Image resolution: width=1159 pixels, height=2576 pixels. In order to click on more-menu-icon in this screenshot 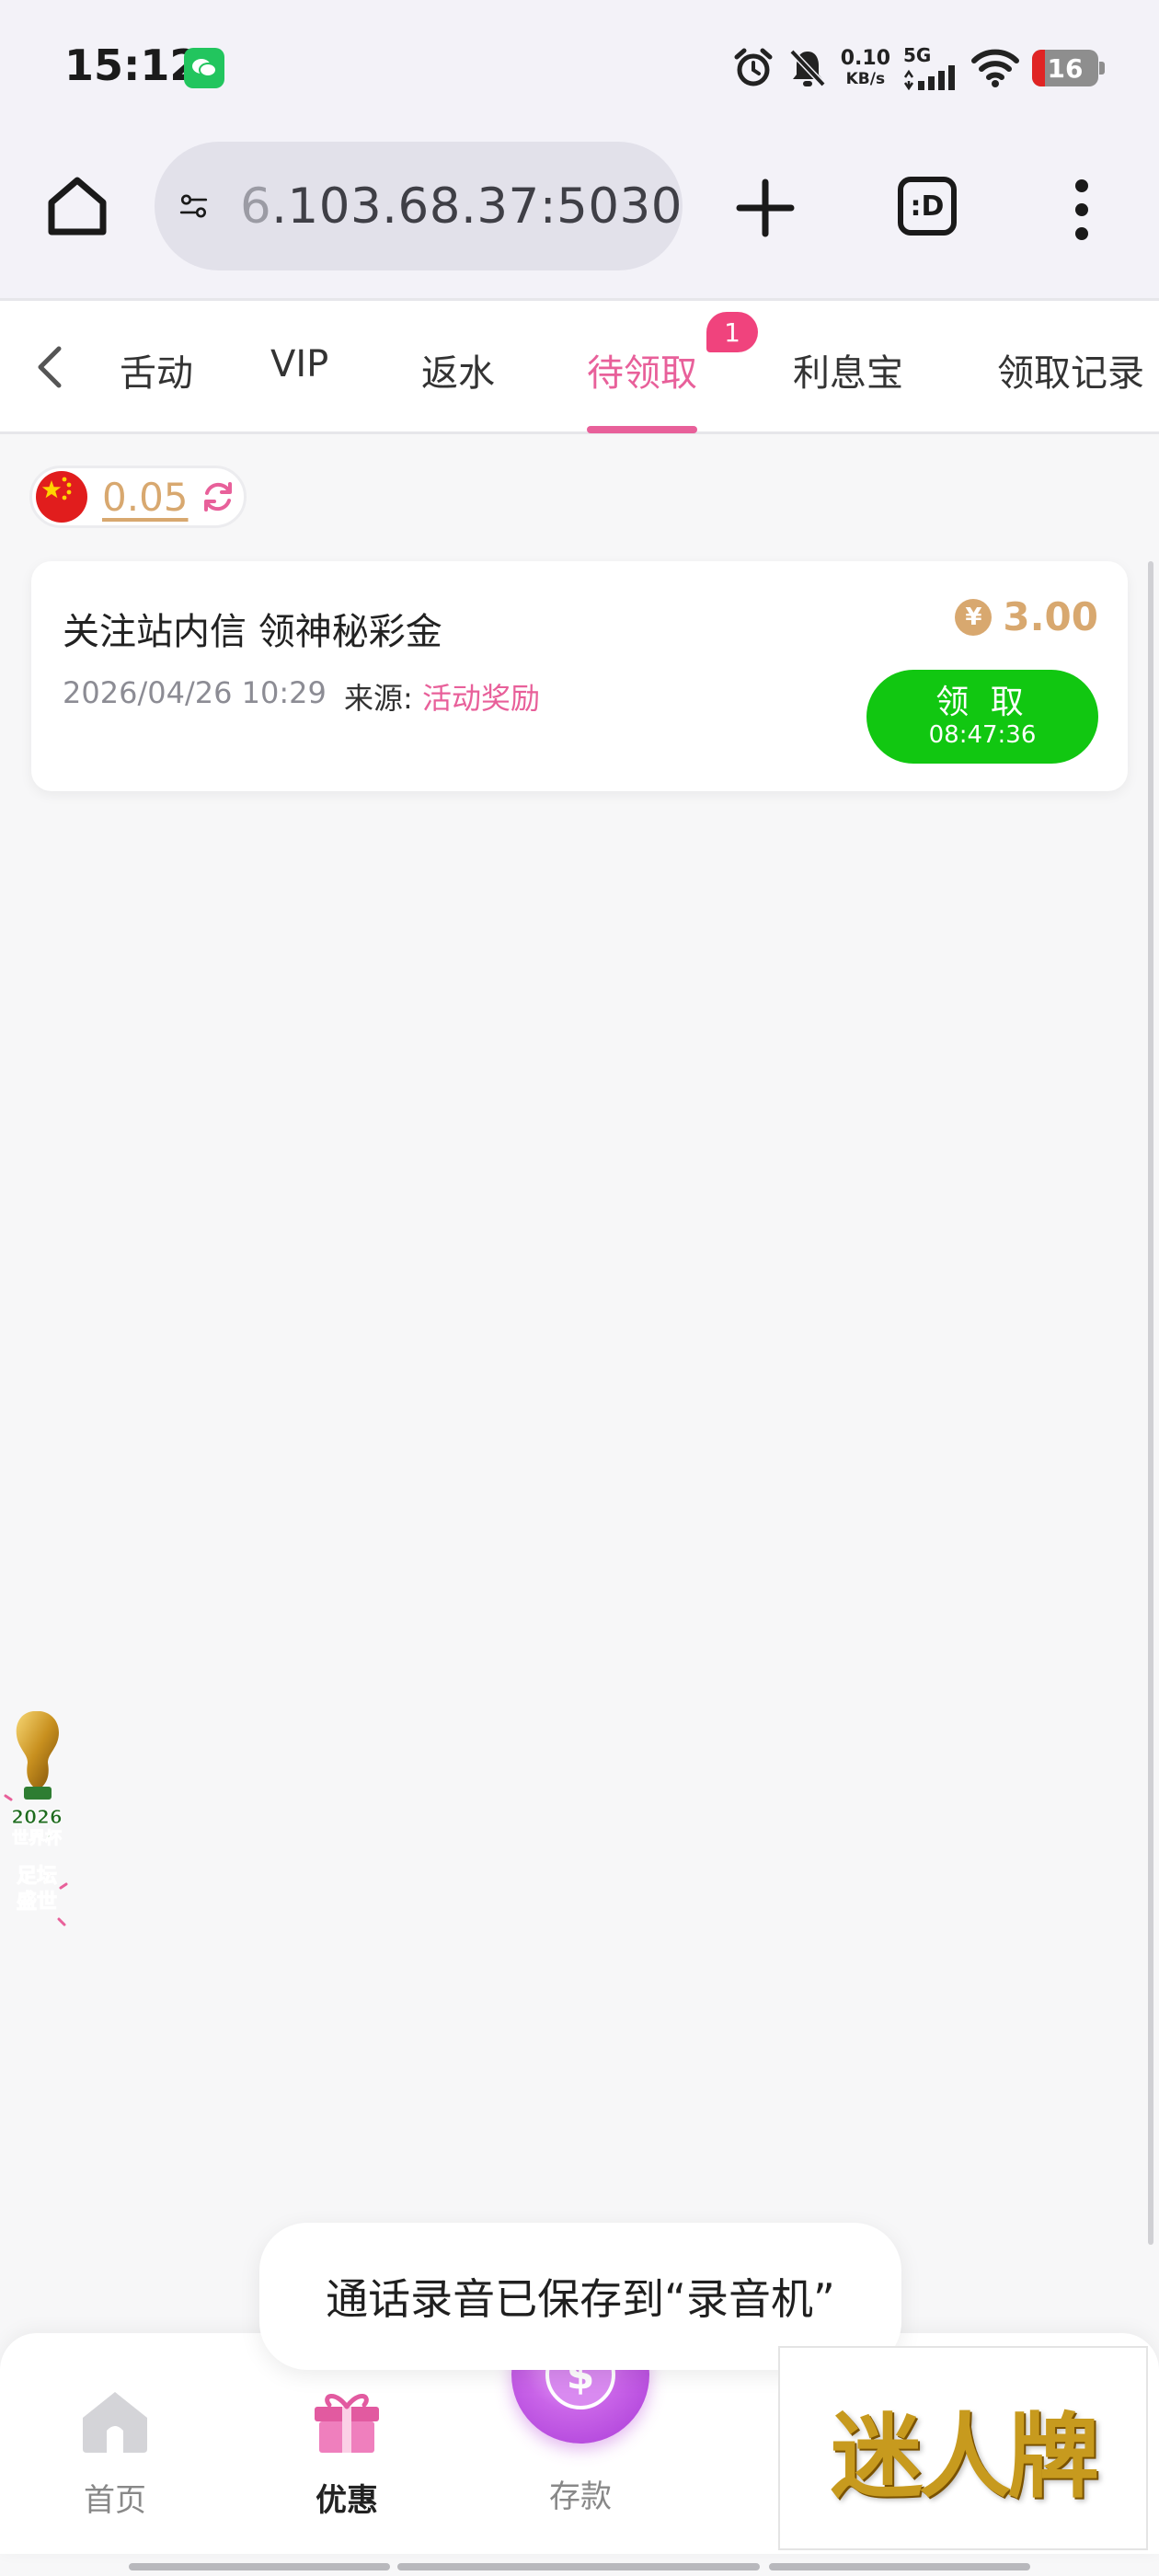, I will do `click(1081, 210)`.